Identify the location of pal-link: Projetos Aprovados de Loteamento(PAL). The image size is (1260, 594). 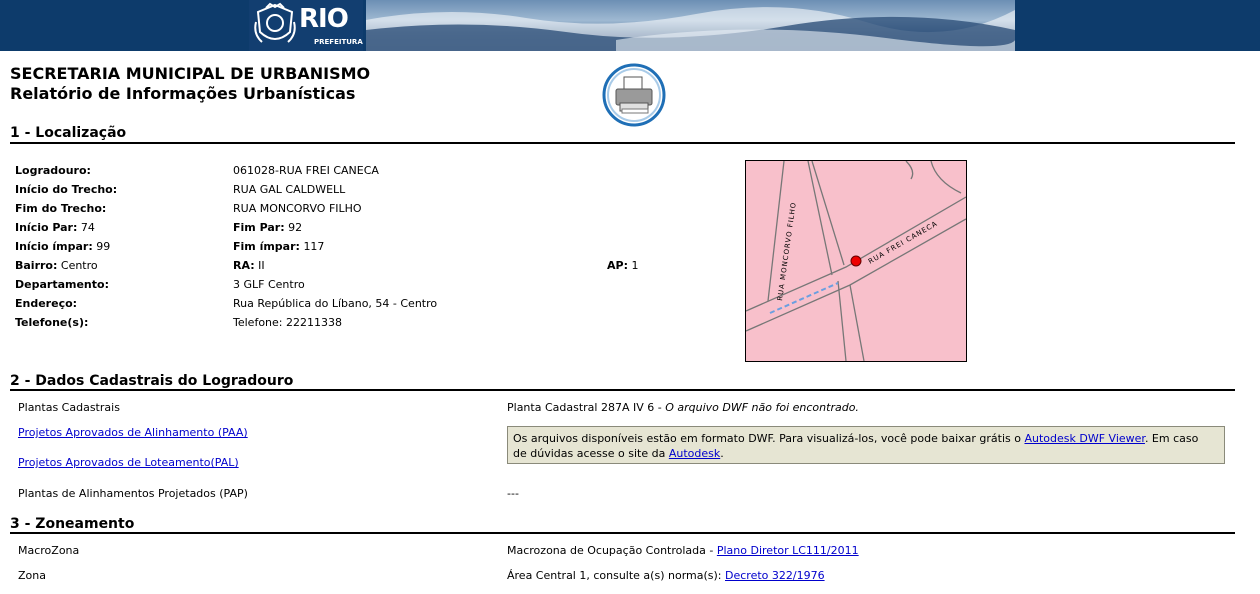
(128, 462).